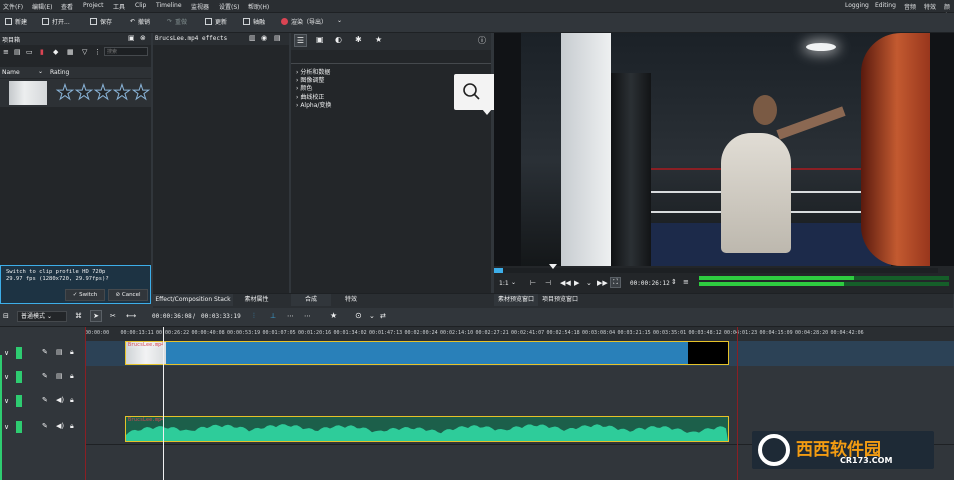 This screenshot has height=480, width=954. What do you see at coordinates (70, 52) in the screenshot?
I see `list-view-icon: ▦` at bounding box center [70, 52].